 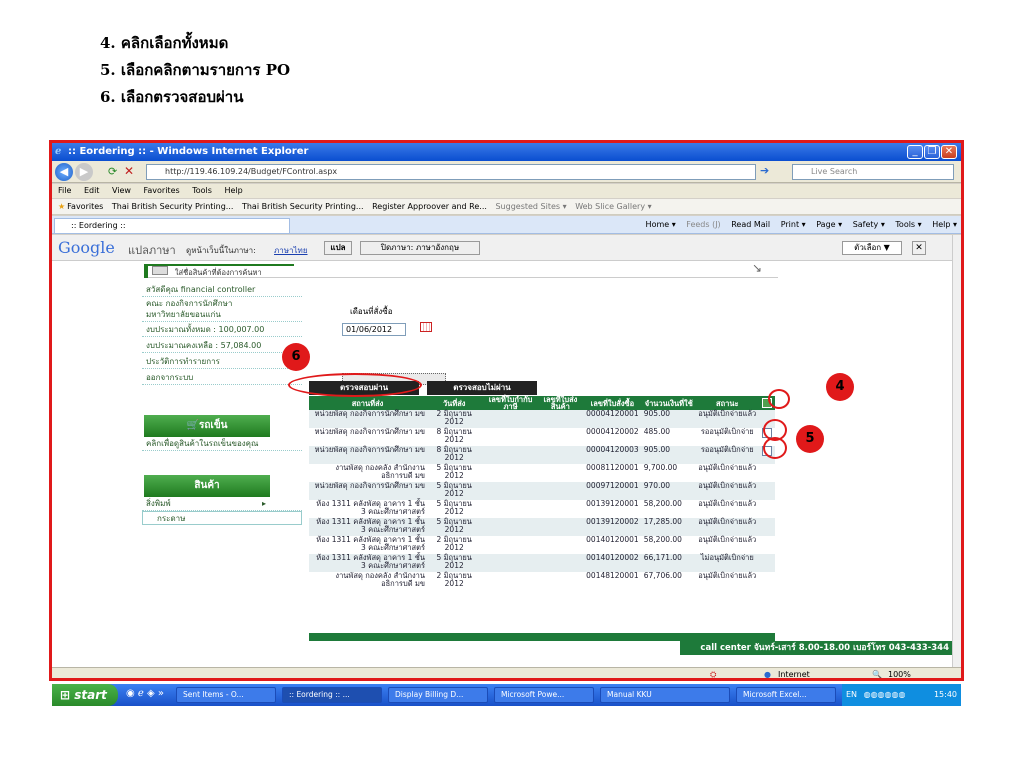 What do you see at coordinates (919, 248) in the screenshot?
I see `close-translate-icon: ✕` at bounding box center [919, 248].